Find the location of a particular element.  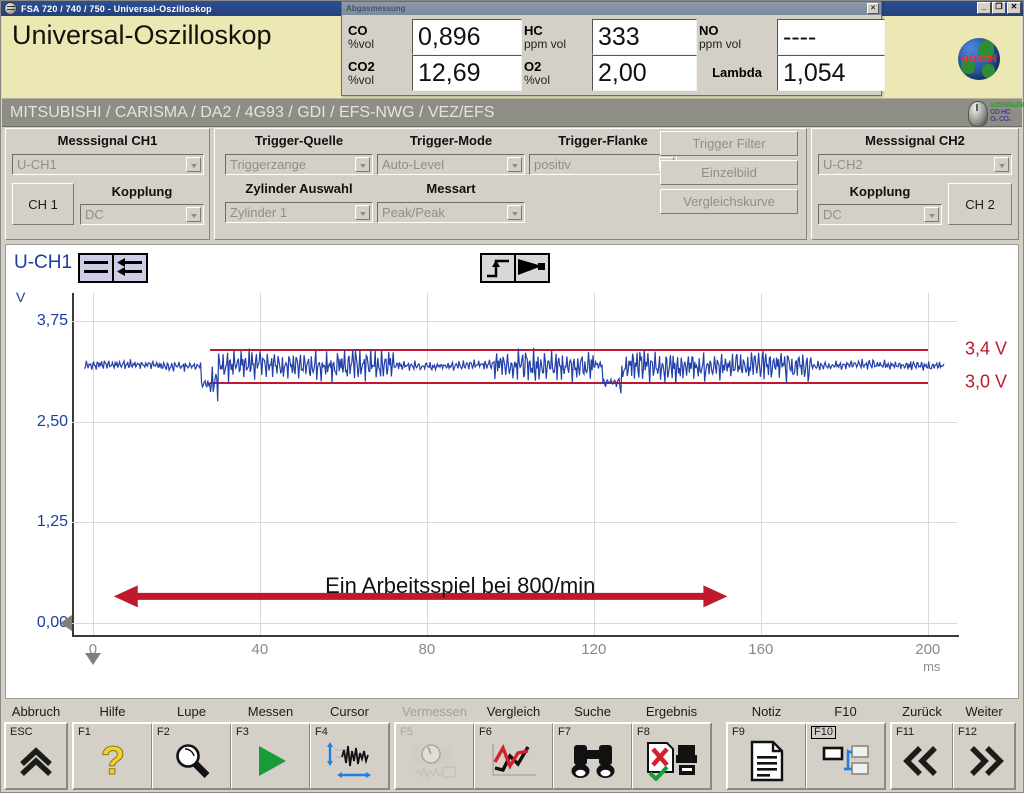

gas-value-lambda: 1,054 is located at coordinates (831, 73).